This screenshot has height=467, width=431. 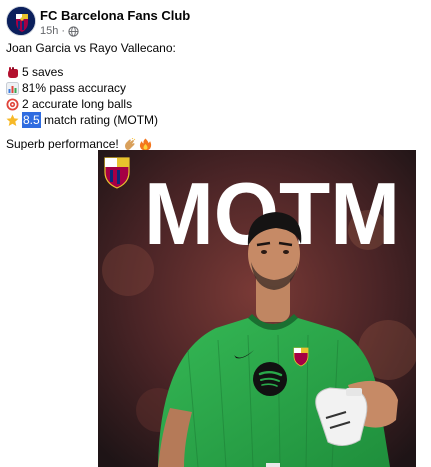 What do you see at coordinates (49, 31) in the screenshot?
I see `post-time: 15h` at bounding box center [49, 31].